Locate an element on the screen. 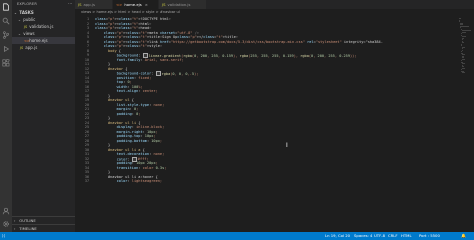 This screenshot has width=474, height=240. notifications-bell-icon: 🔔 is located at coordinates (463, 236).